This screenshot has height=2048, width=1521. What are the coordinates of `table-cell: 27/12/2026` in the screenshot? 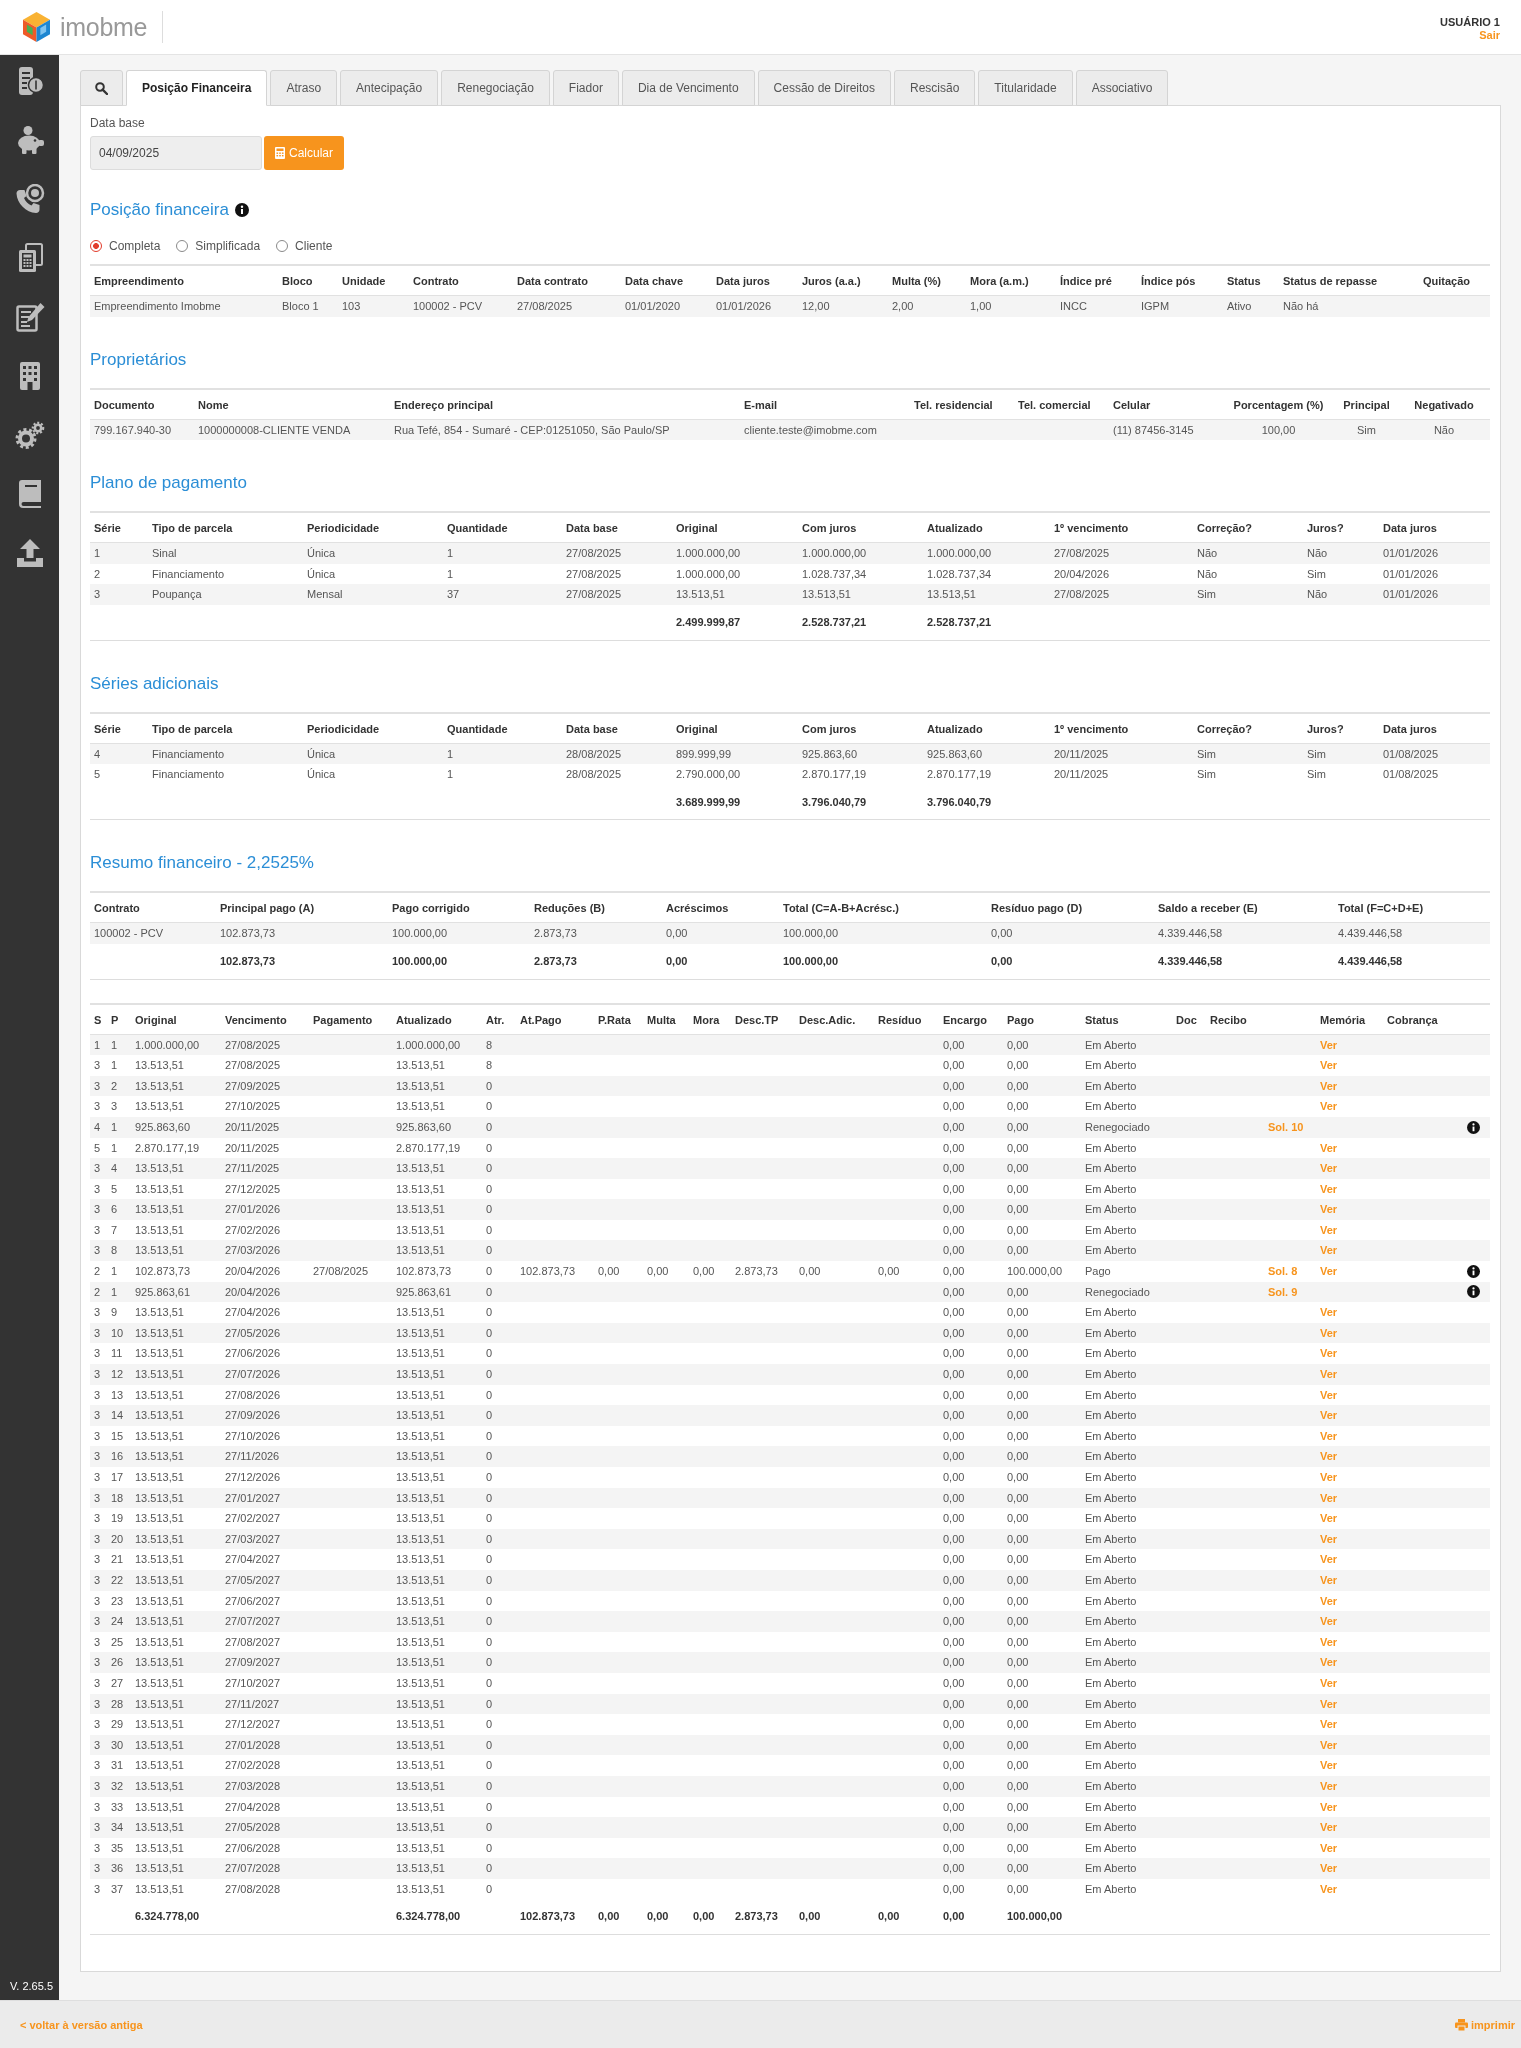 It's located at (265, 1477).